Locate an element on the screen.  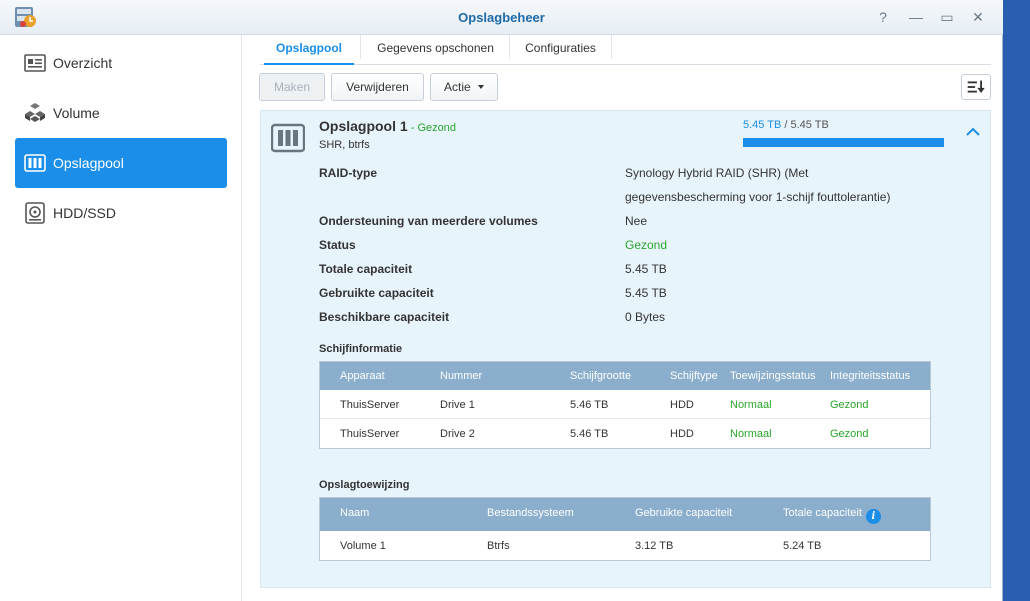
table-cell: 3.12 TB is located at coordinates (654, 546).